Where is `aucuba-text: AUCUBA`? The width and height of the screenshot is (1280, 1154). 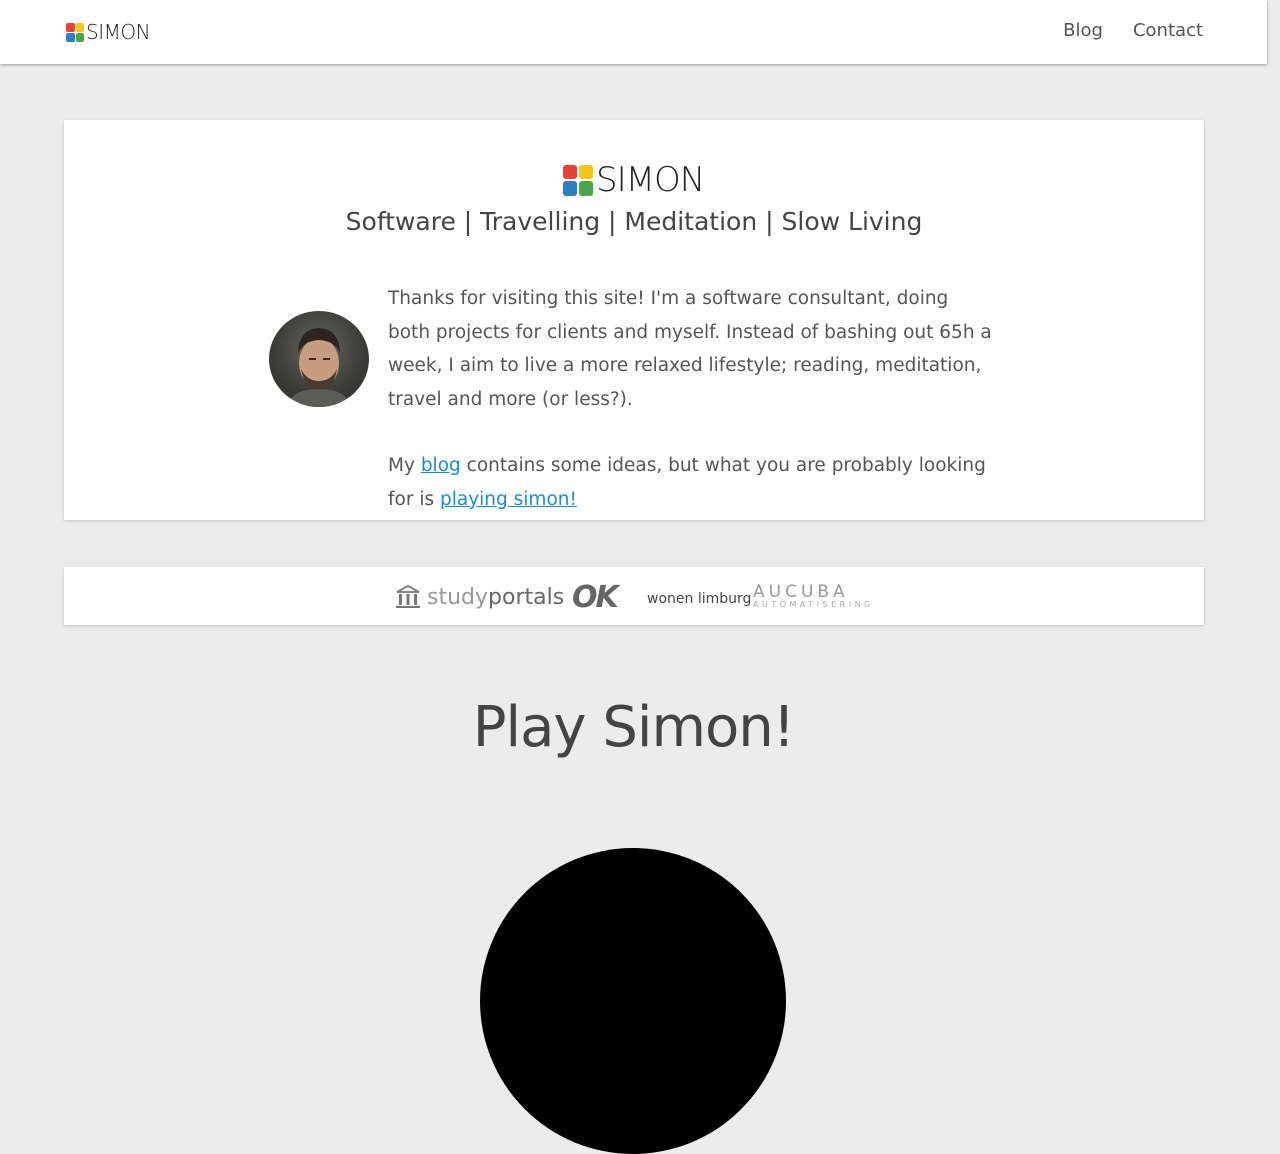
aucuba-text: AUCUBA is located at coordinates (801, 592).